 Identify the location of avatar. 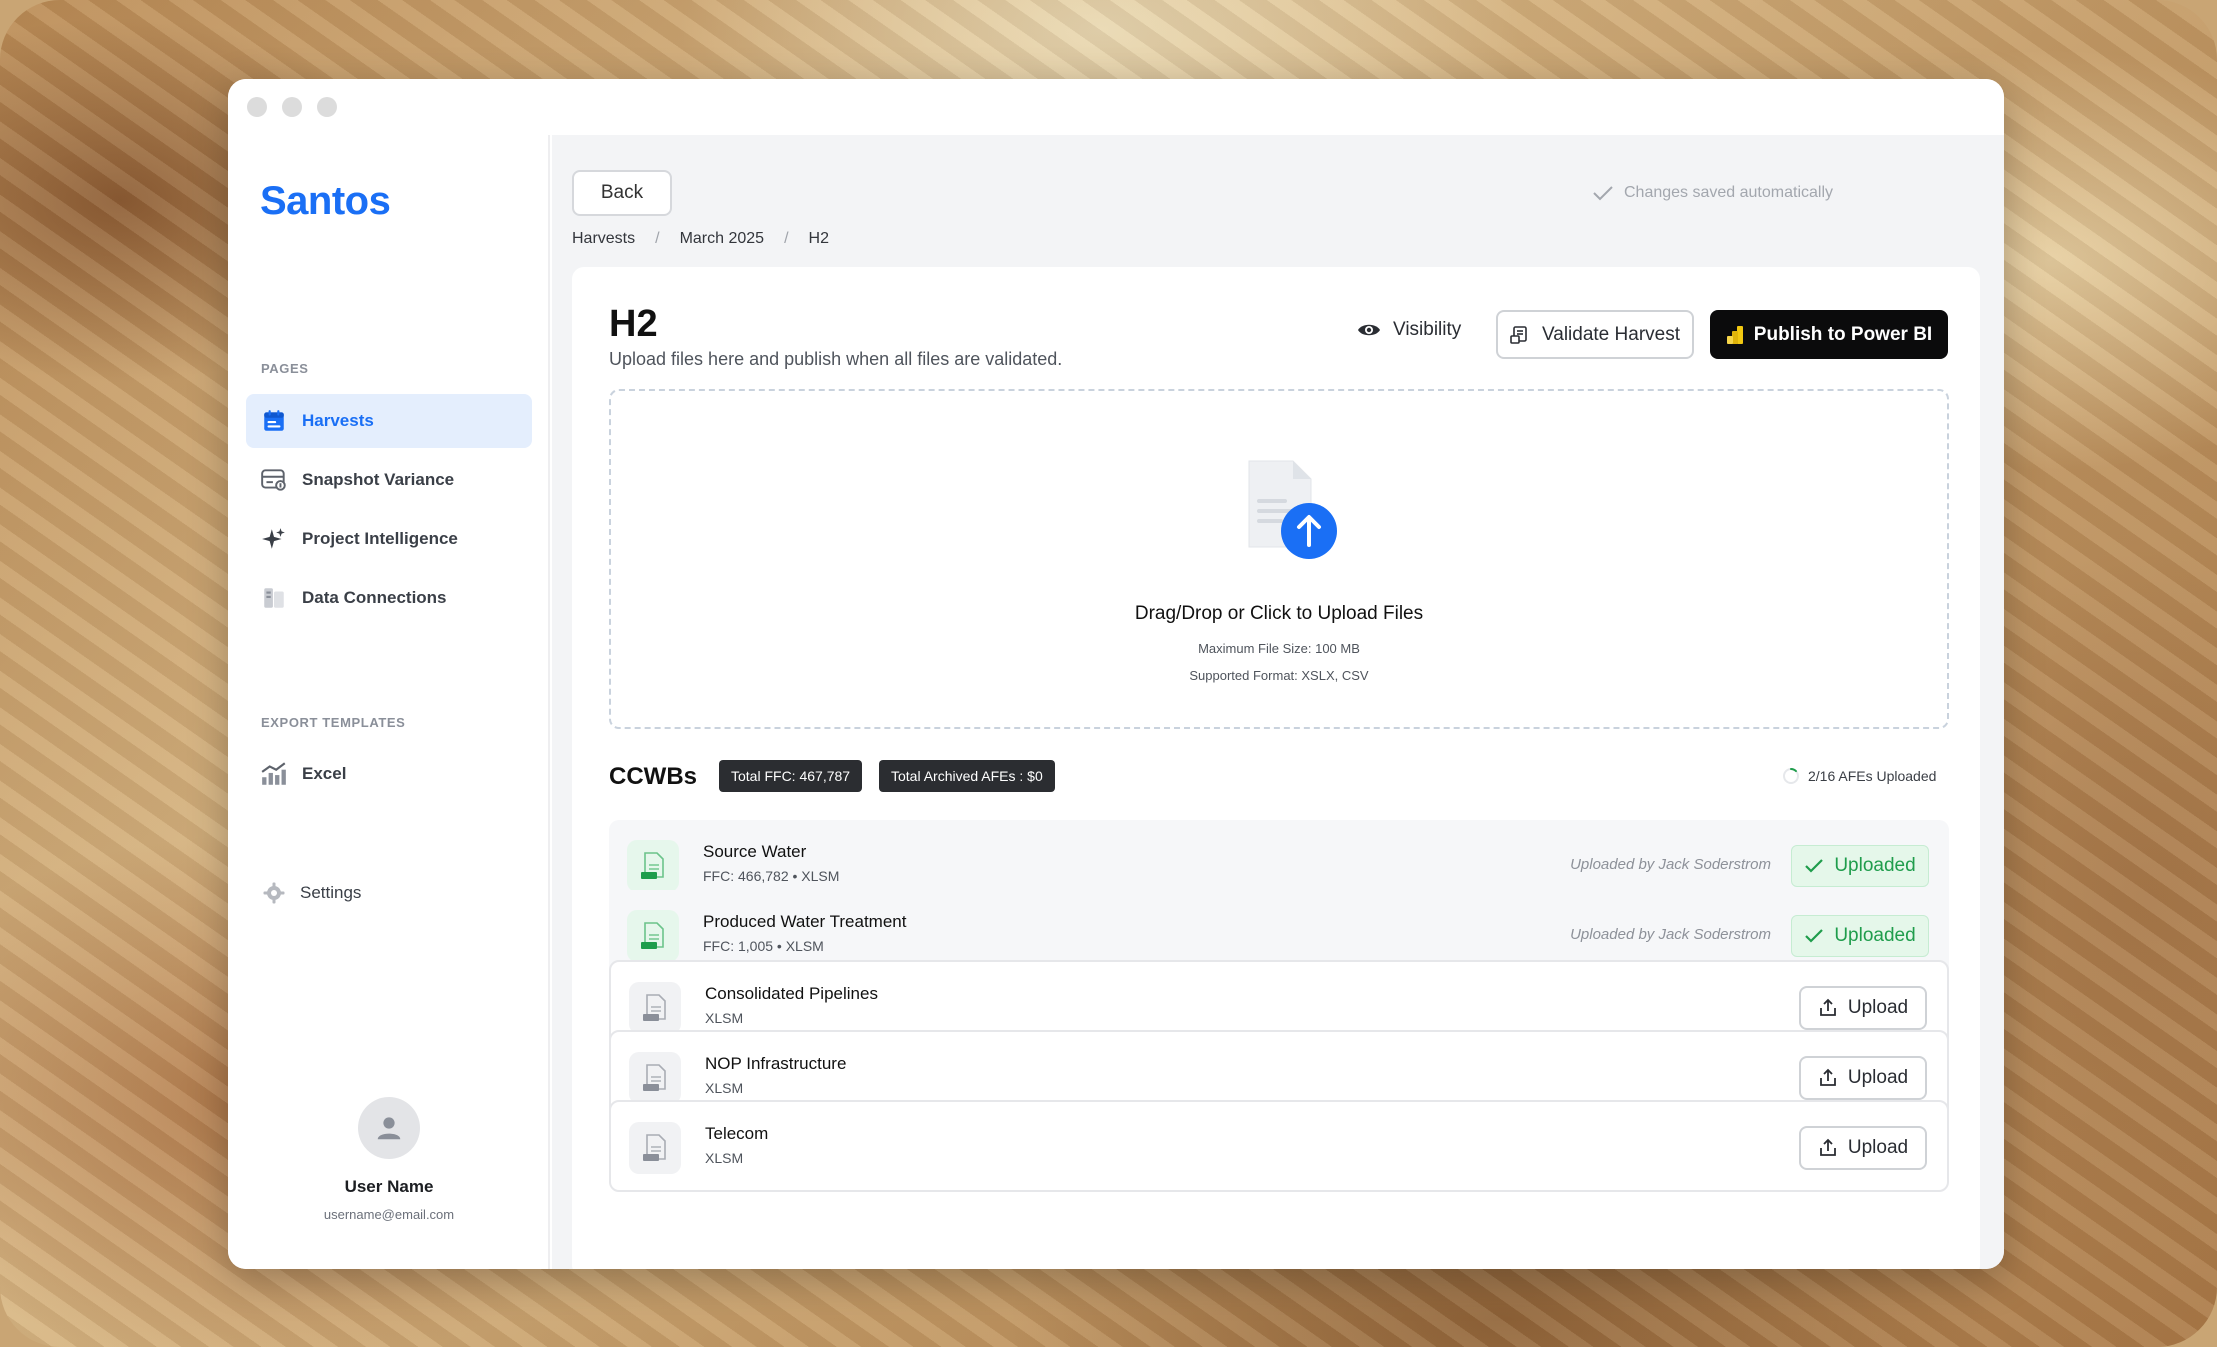
(389, 1128).